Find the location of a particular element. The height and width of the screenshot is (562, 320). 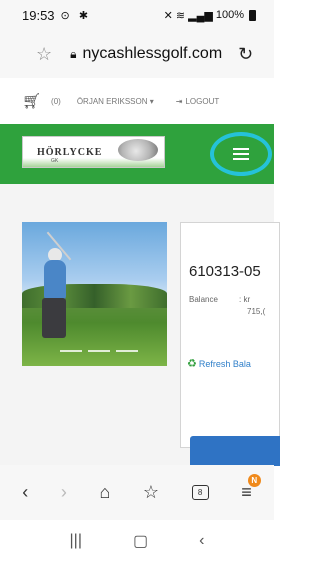

browser-address-bar: ☆ 🔒︎ nycashlessgolf.com ↻ is located at coordinates (137, 54).